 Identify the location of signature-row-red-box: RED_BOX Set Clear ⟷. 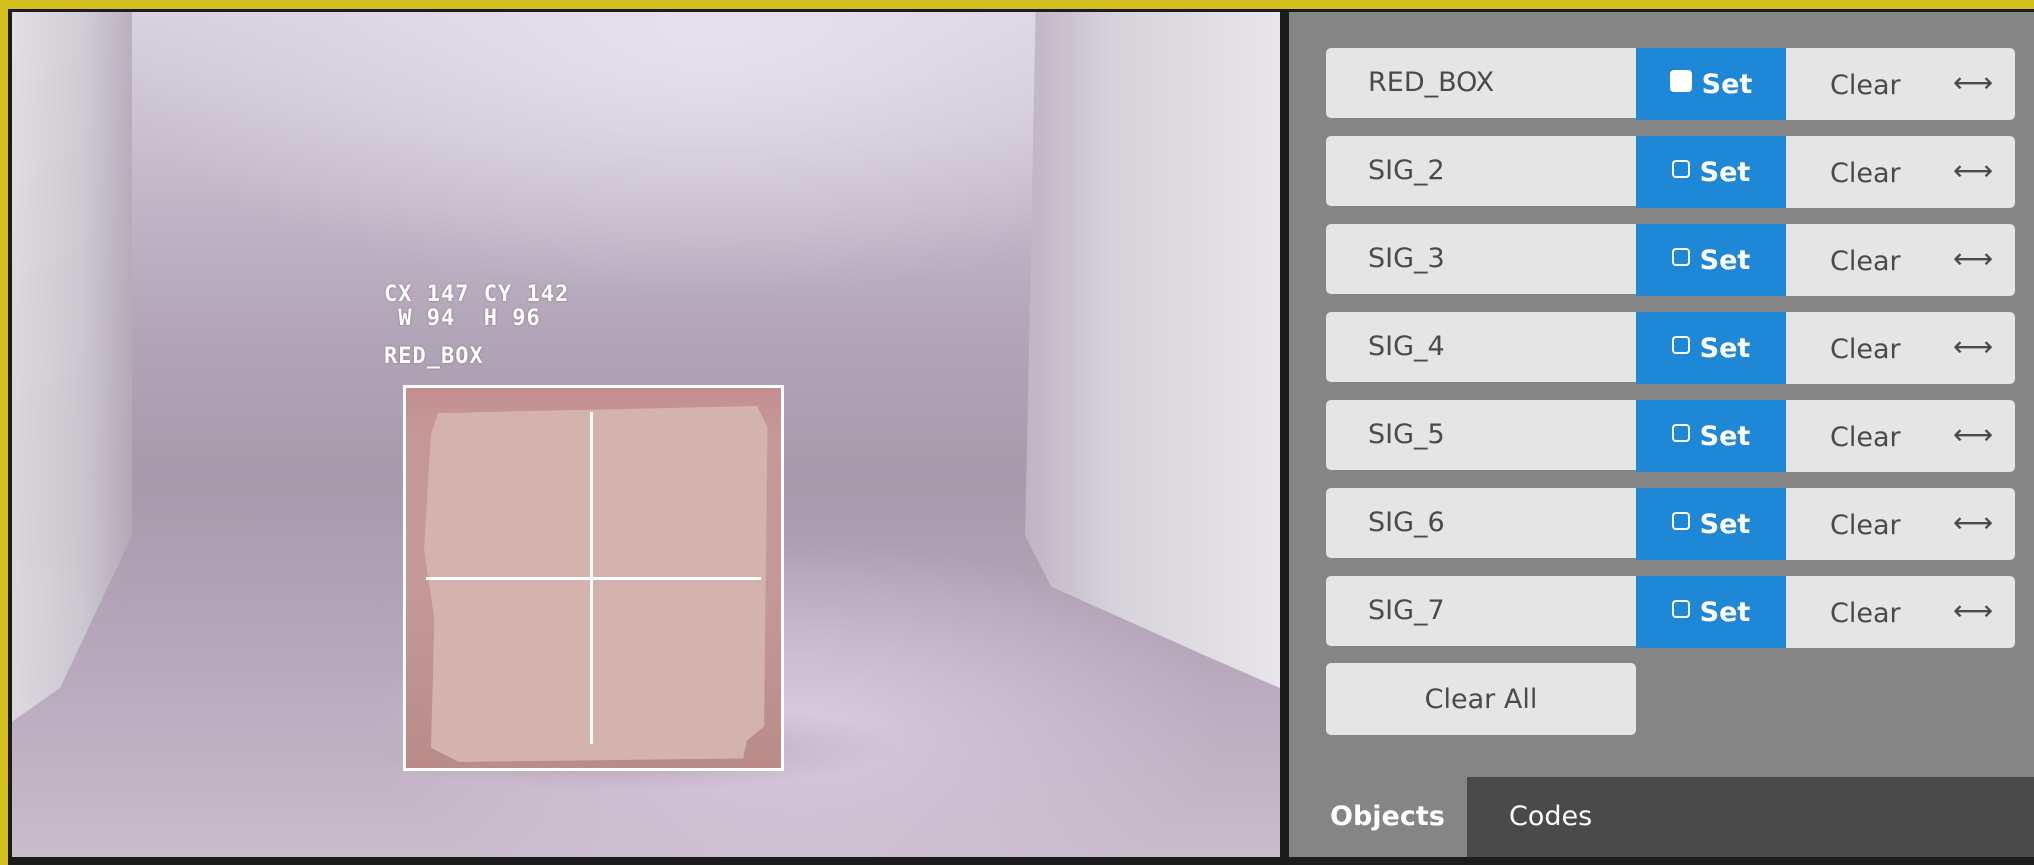
(1670, 84).